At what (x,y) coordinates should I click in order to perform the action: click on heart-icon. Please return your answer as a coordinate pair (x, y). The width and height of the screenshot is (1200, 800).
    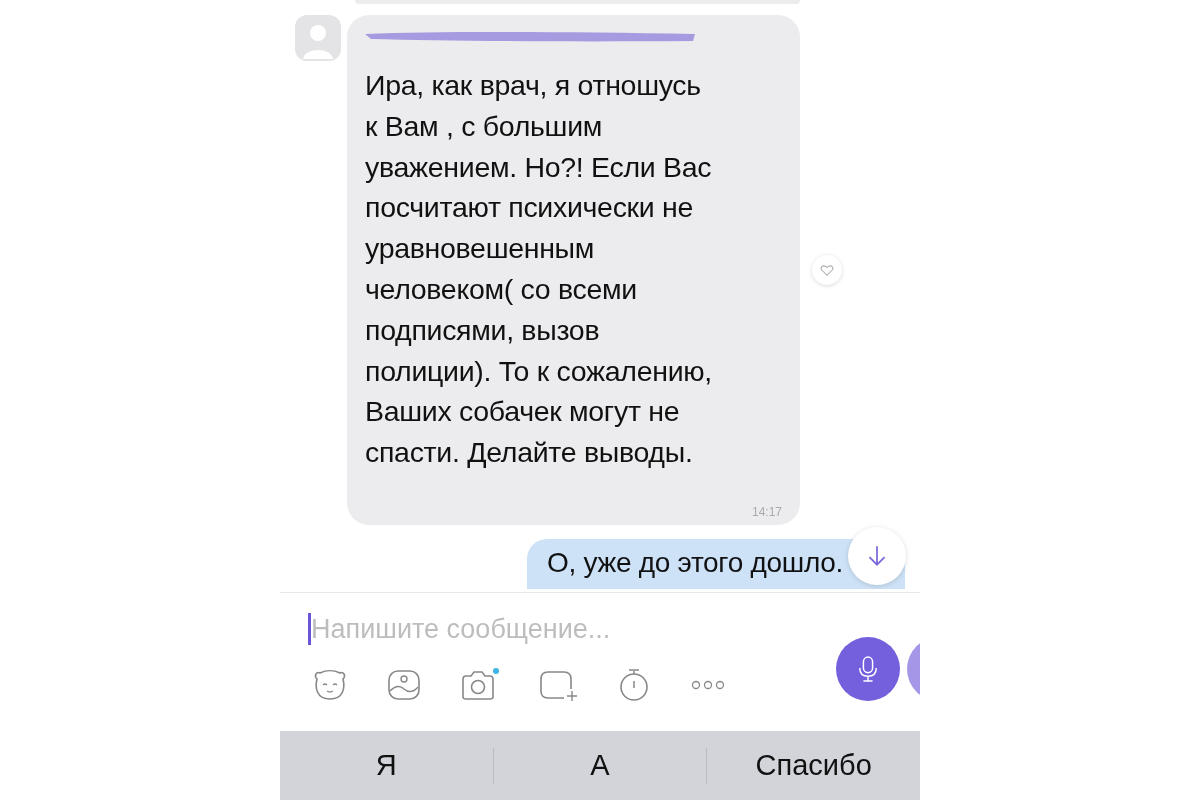
    Looking at the image, I should click on (827, 270).